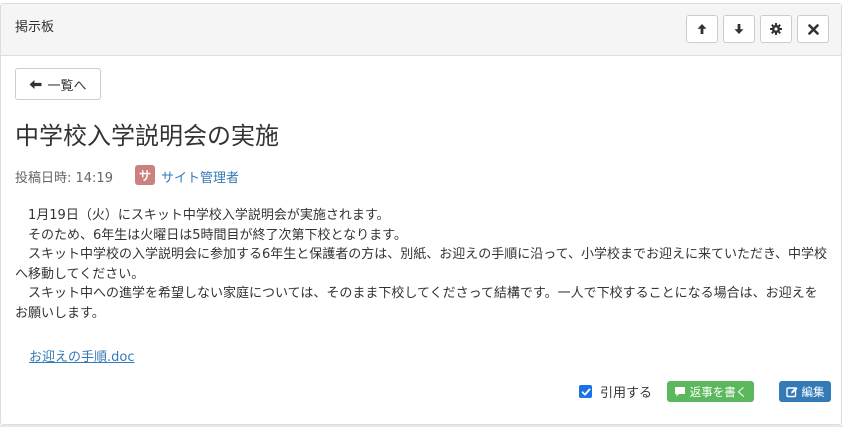 This screenshot has width=843, height=427. Describe the element at coordinates (82, 355) in the screenshot. I see `attachment-link: お迎えの手順.doc` at that location.